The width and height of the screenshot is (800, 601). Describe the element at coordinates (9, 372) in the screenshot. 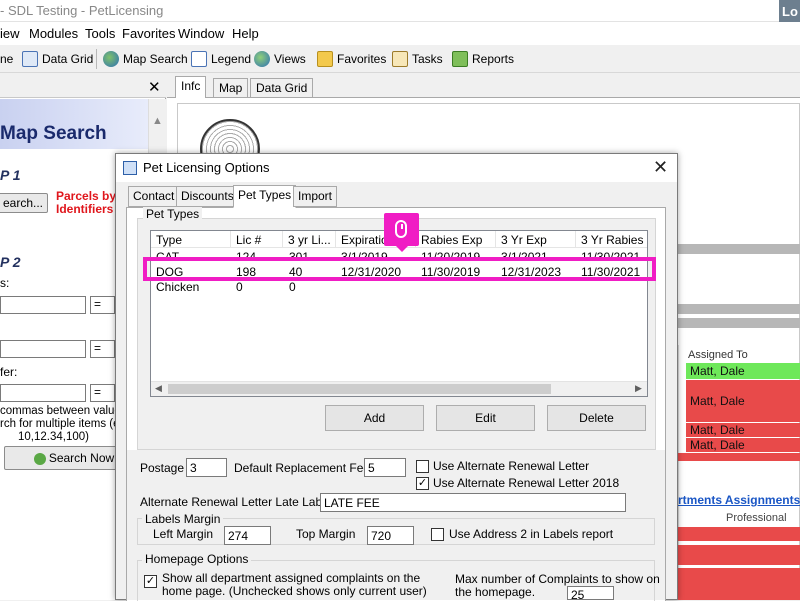

I see `field-label-2: fer:` at that location.